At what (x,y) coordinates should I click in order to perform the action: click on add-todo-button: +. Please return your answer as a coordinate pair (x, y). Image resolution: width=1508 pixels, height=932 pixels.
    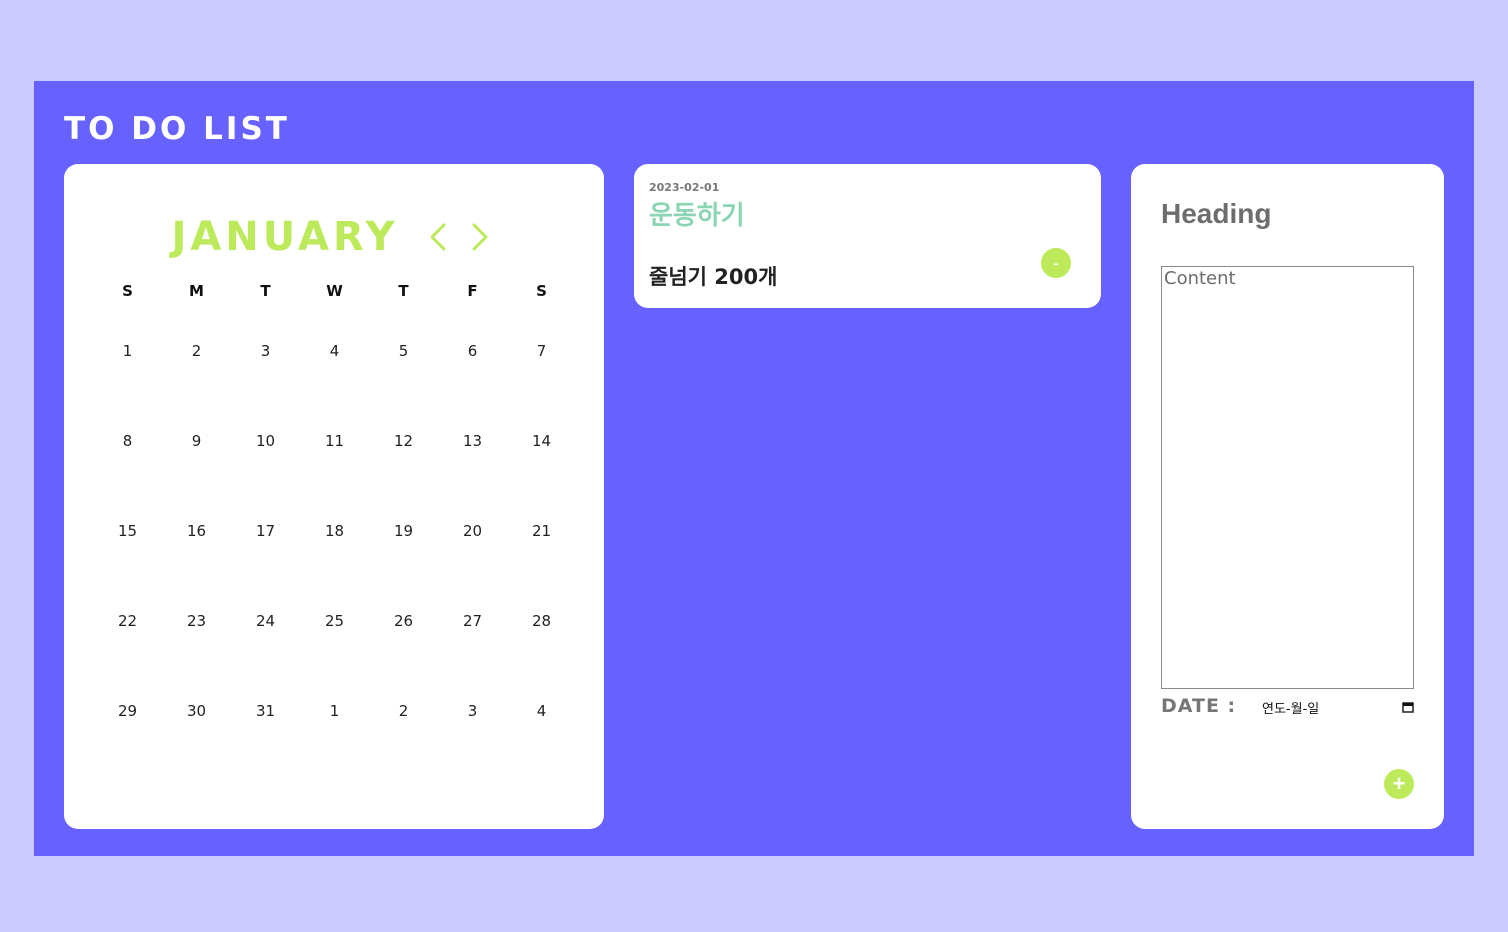
    Looking at the image, I should click on (1399, 784).